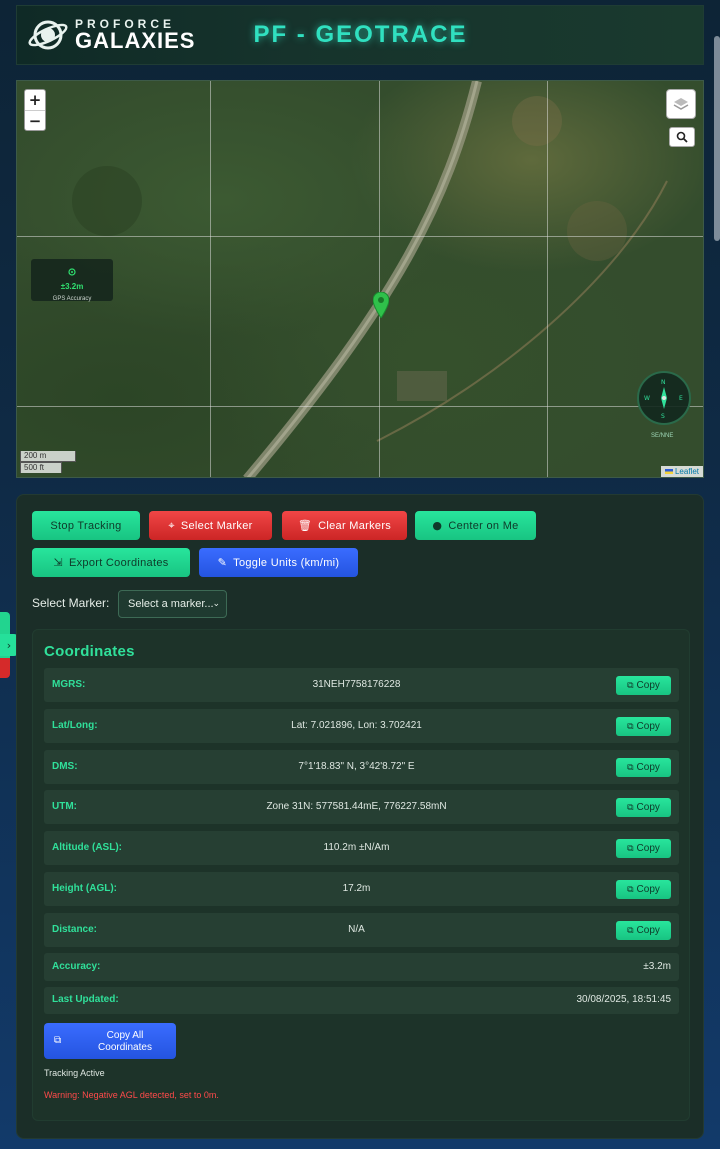 This screenshot has height=1149, width=720. Describe the element at coordinates (356, 888) in the screenshot. I see `coord-value: 17.2m` at that location.